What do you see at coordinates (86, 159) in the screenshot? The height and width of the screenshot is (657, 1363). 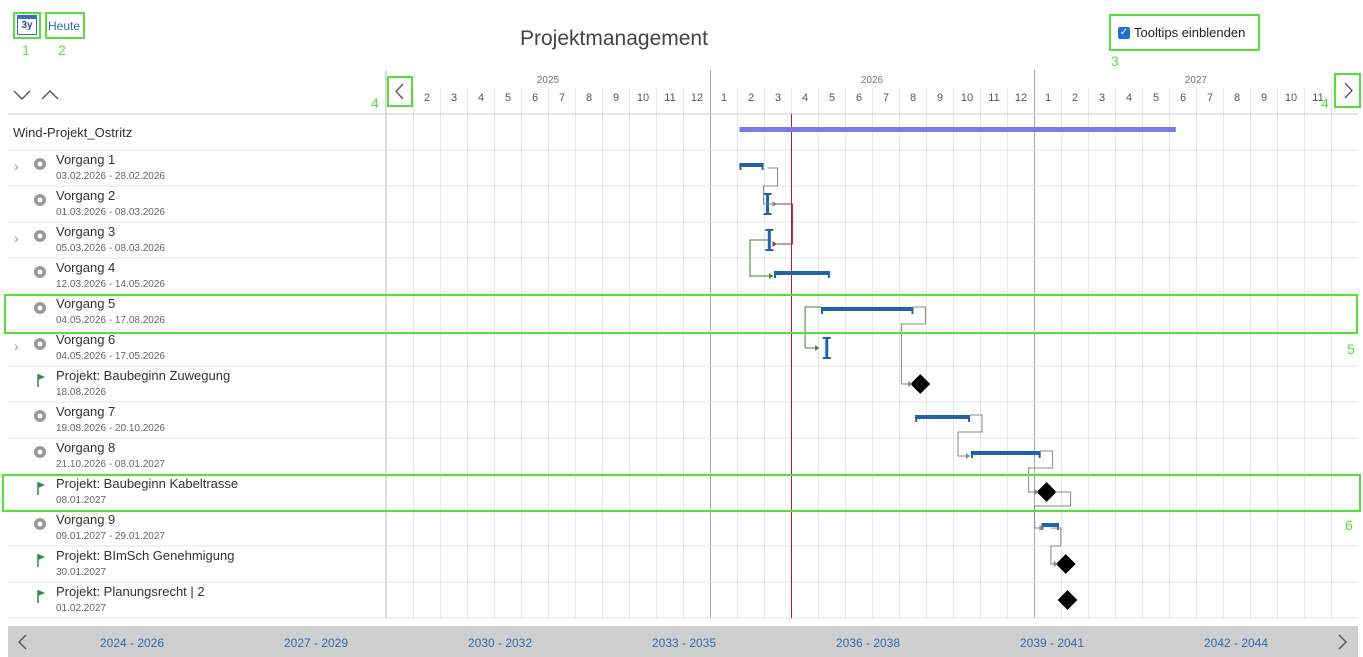 I see `task-name: Vorgang 1` at bounding box center [86, 159].